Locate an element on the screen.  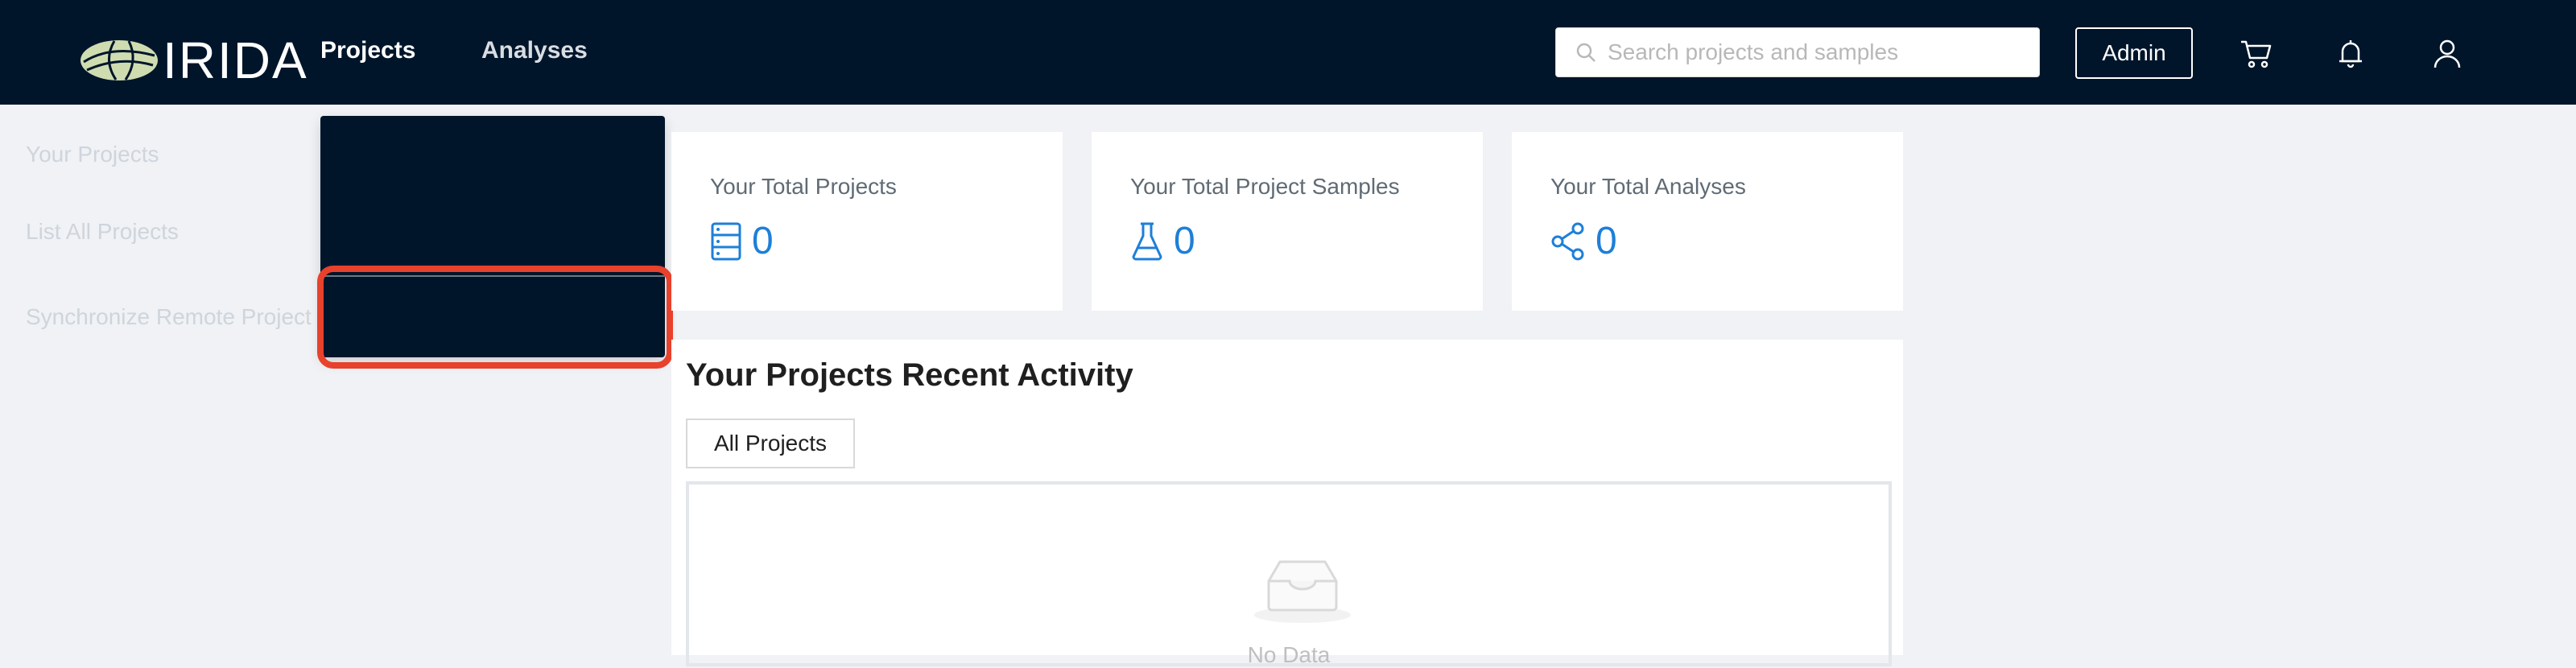
nav-projects: Projects is located at coordinates (367, 50).